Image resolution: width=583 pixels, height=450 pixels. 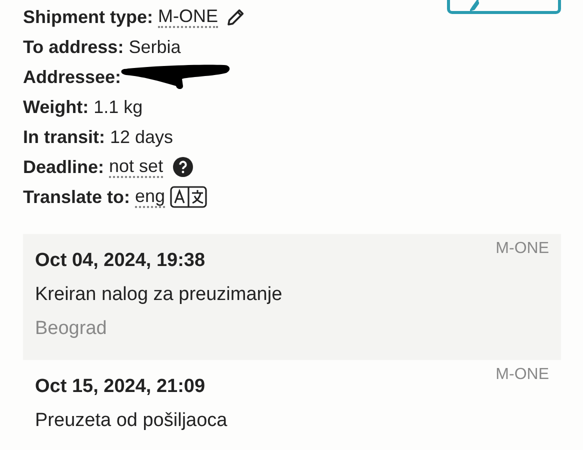 What do you see at coordinates (118, 107) in the screenshot?
I see `field-value: 1.1 kg` at bounding box center [118, 107].